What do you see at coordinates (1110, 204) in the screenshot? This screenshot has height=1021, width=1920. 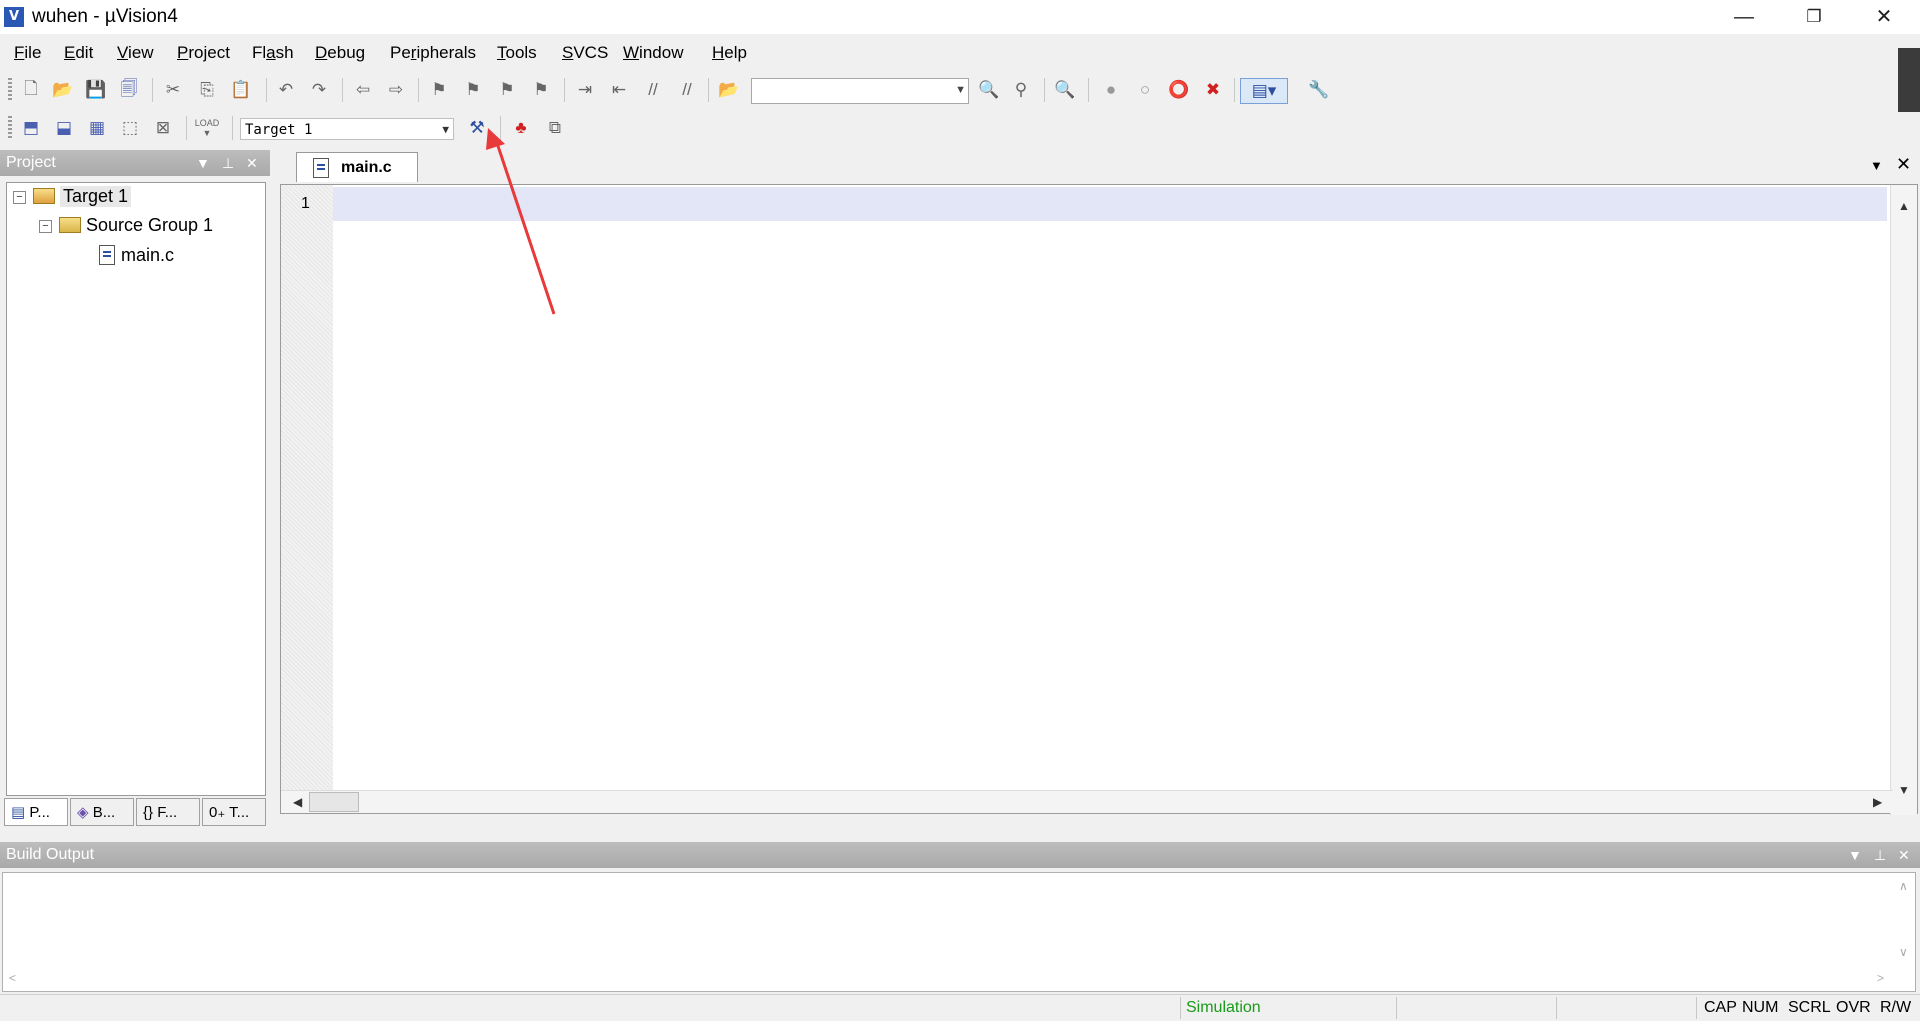 I see `current-line-highlight` at bounding box center [1110, 204].